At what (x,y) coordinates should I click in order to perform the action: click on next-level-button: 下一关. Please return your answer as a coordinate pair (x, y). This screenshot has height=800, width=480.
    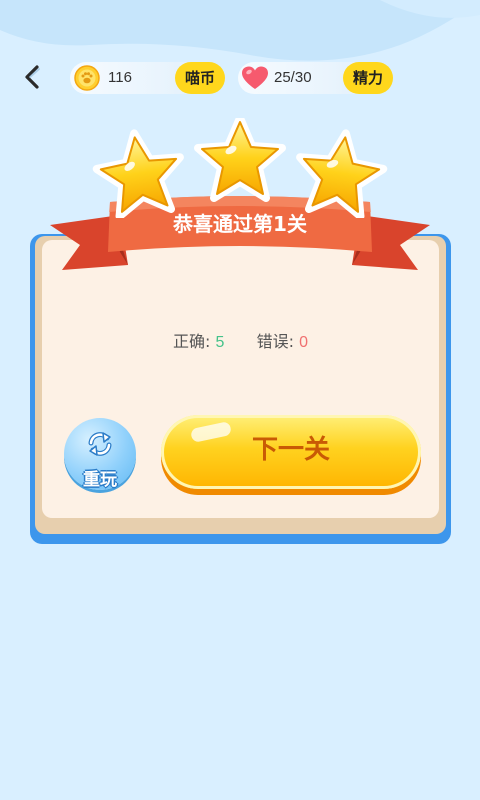
    Looking at the image, I should click on (291, 452).